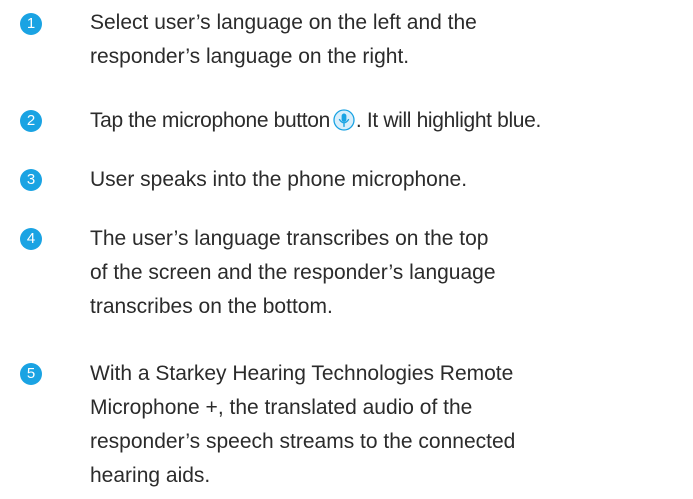 This screenshot has height=499, width=693. I want to click on step-text-line: transcribes on the bottom., so click(211, 306).